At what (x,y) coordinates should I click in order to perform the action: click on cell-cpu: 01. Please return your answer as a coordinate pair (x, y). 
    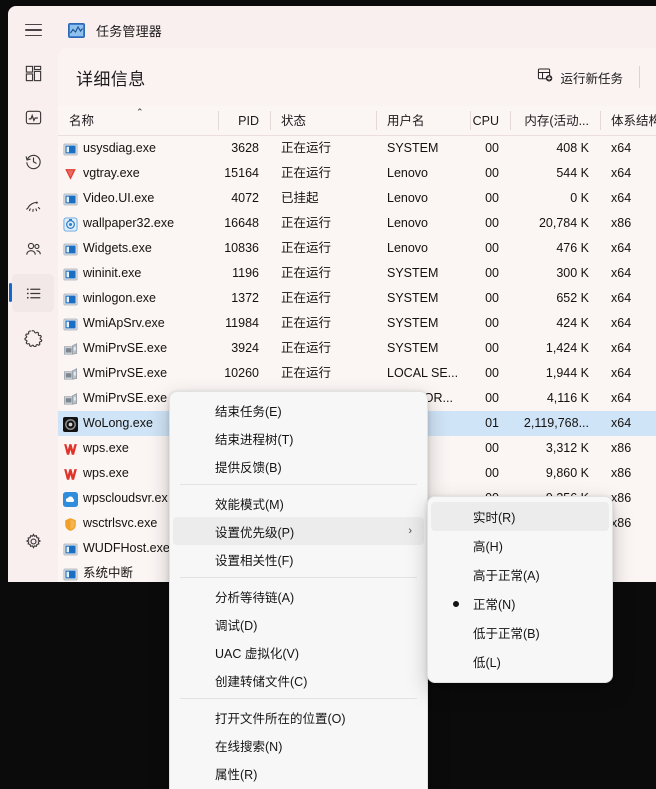
    Looking at the image, I should click on (492, 423).